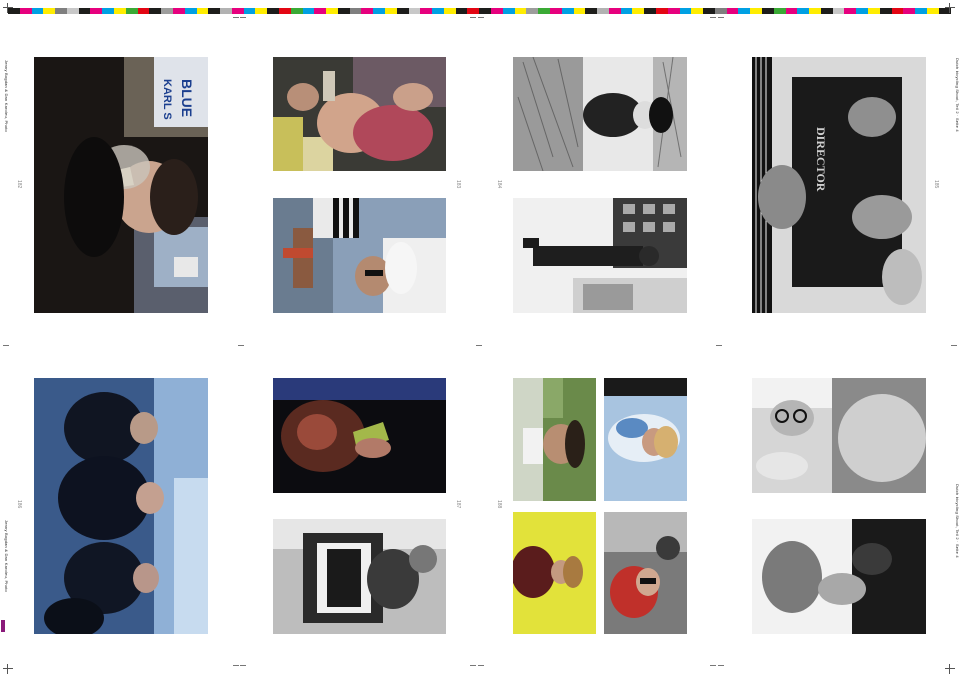 Image resolution: width=960 pixels, height=677 pixels. Describe the element at coordinates (499, 184) in the screenshot. I see `page-number: 184` at that location.